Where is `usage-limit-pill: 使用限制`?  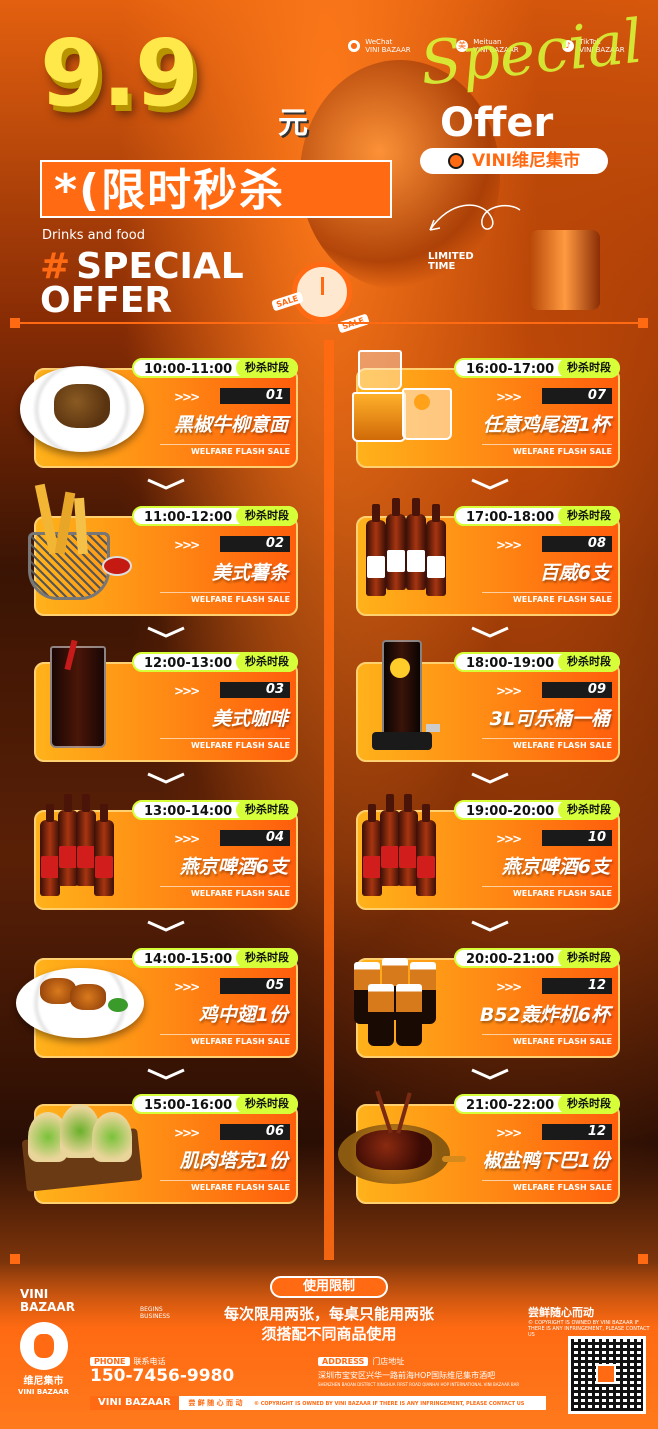 usage-limit-pill: 使用限制 is located at coordinates (329, 1287).